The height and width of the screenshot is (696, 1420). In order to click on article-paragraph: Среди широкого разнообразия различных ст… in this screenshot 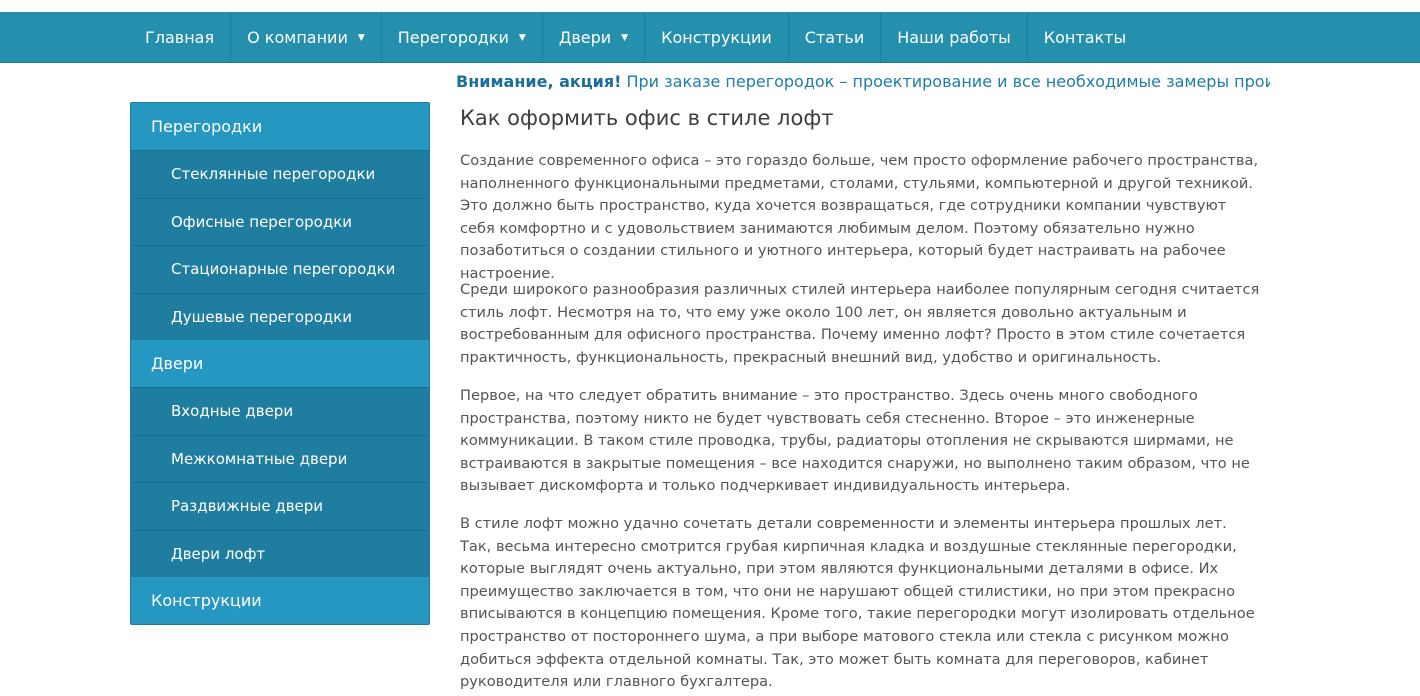, I will do `click(860, 323)`.